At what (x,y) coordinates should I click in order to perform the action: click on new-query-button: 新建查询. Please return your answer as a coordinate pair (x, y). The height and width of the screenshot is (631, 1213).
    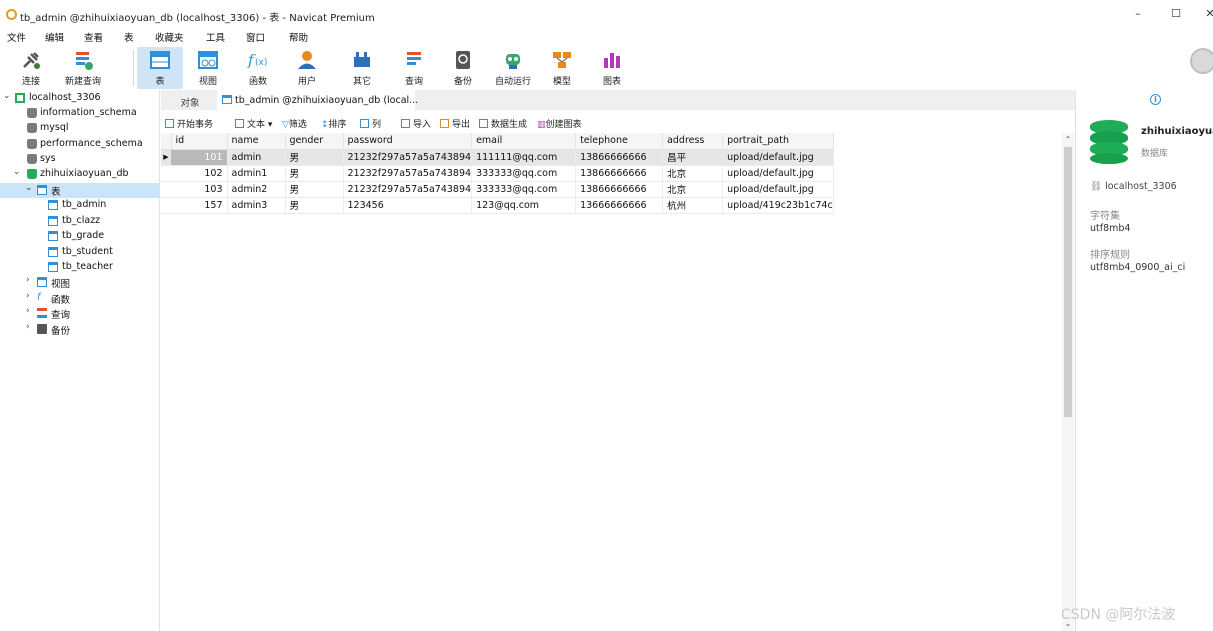
    Looking at the image, I should click on (83, 68).